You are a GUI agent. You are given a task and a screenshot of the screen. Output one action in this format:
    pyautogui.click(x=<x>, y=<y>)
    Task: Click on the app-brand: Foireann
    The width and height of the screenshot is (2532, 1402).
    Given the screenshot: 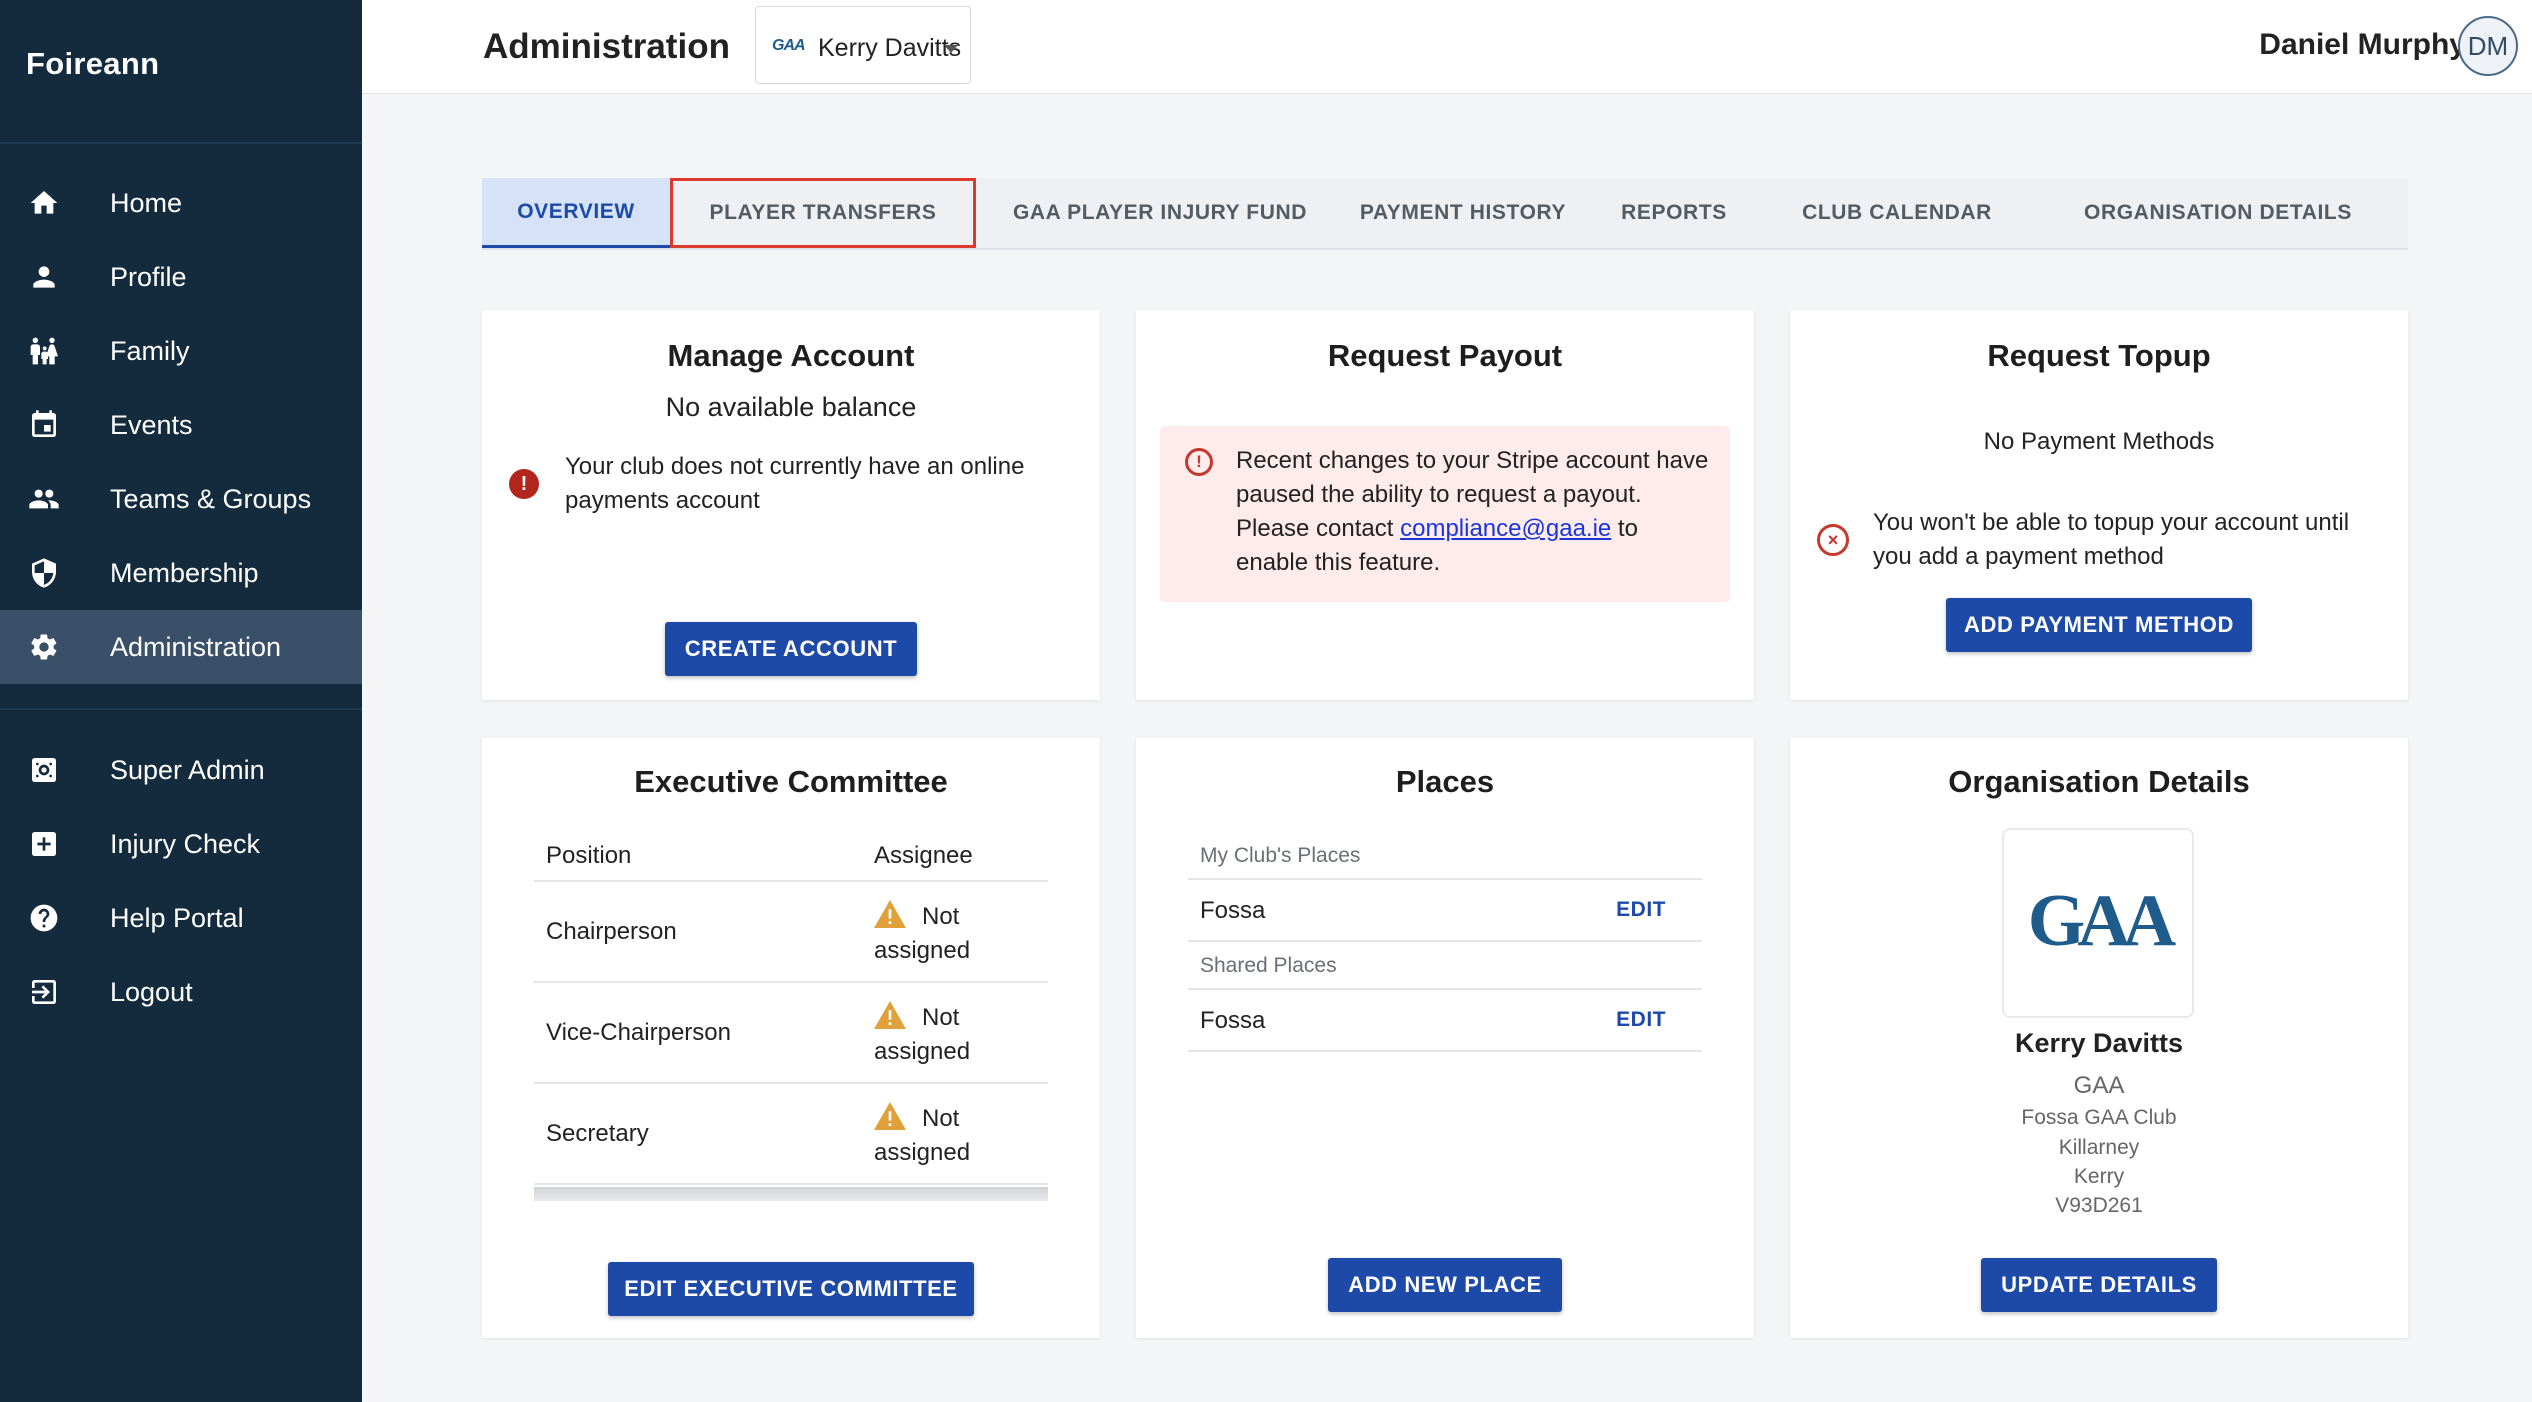 What is the action you would take?
    pyautogui.click(x=93, y=63)
    